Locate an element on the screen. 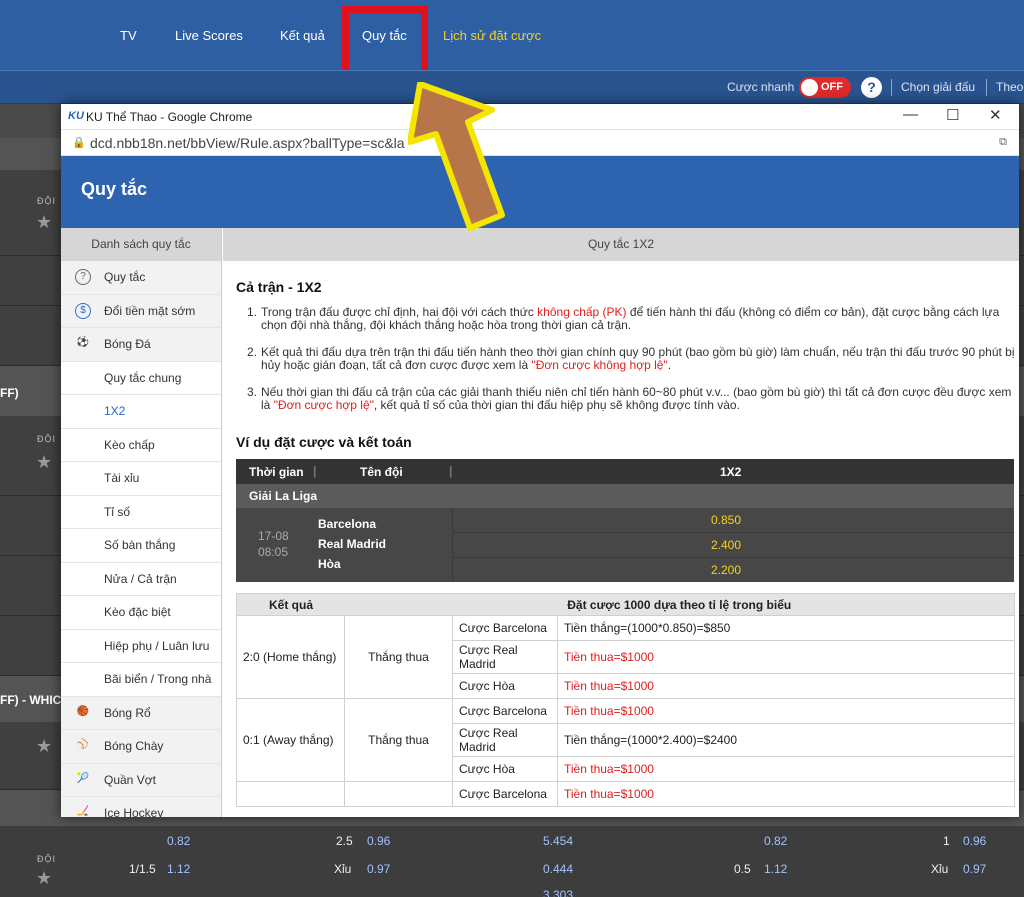 The height and width of the screenshot is (897, 1024). sidebar-item-label: Nửa / Cả trận is located at coordinates (140, 578).